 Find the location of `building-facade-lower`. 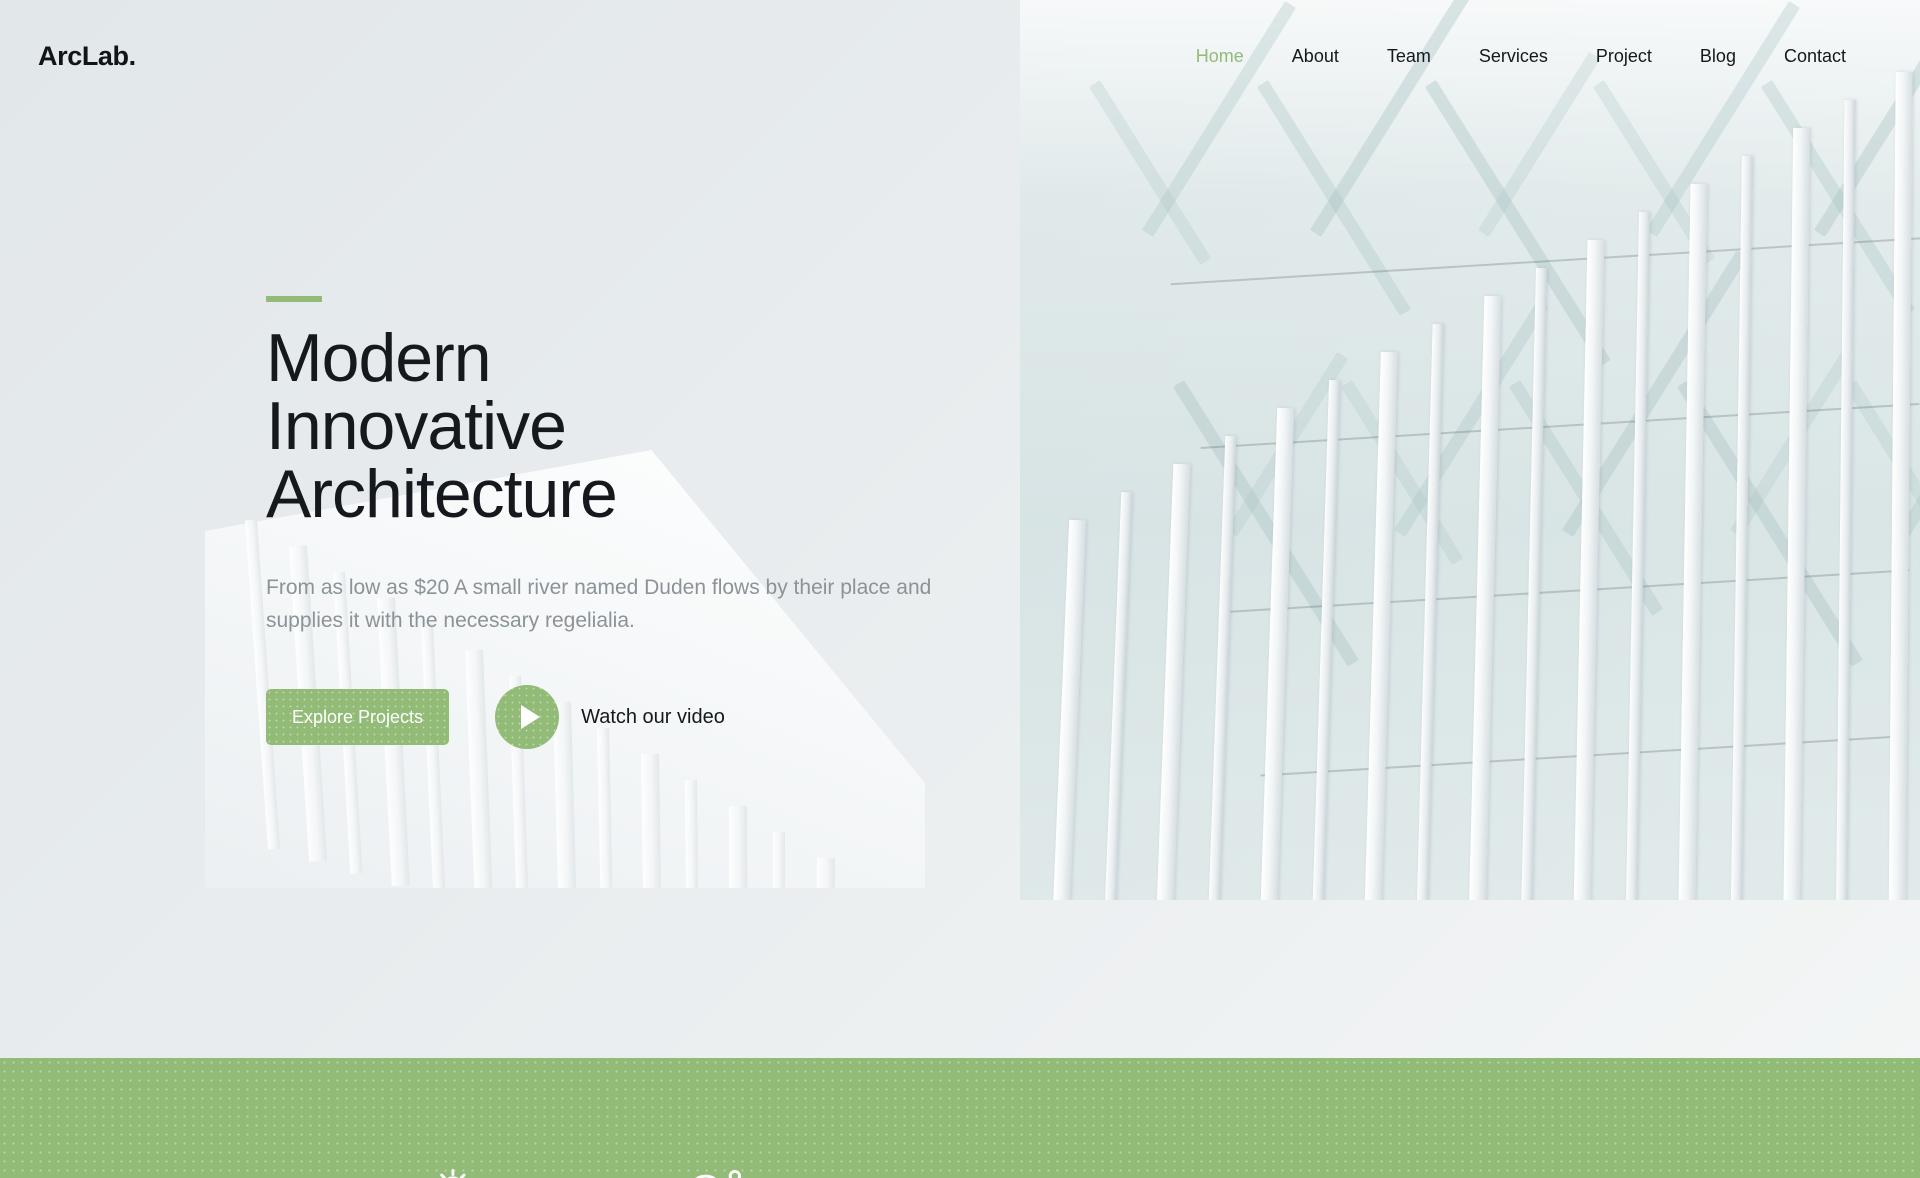

building-facade-lower is located at coordinates (1470, 894).